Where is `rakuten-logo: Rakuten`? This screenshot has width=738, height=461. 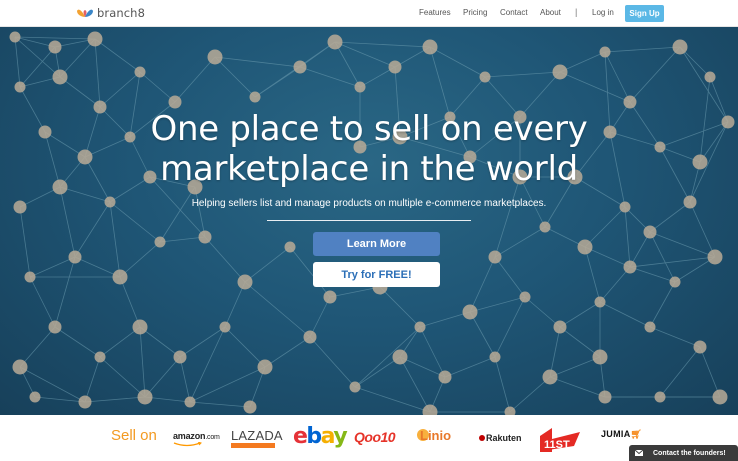
rakuten-logo: Rakuten is located at coordinates (500, 438).